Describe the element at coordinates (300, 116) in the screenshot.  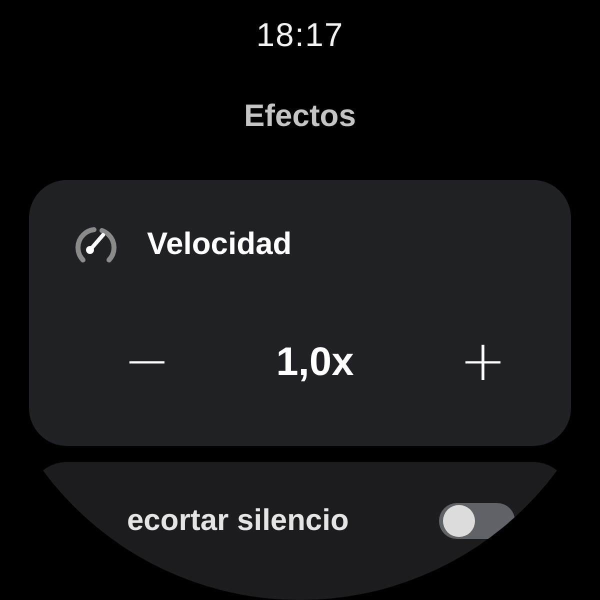
I see `screen-title: Efectos` at that location.